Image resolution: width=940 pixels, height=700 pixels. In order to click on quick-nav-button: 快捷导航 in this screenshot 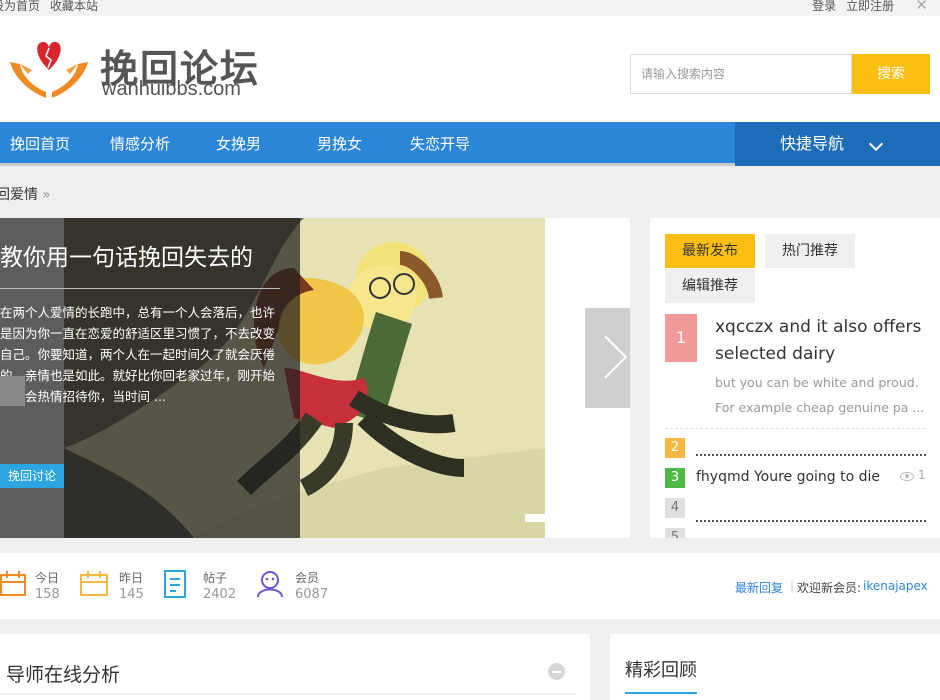, I will do `click(837, 144)`.